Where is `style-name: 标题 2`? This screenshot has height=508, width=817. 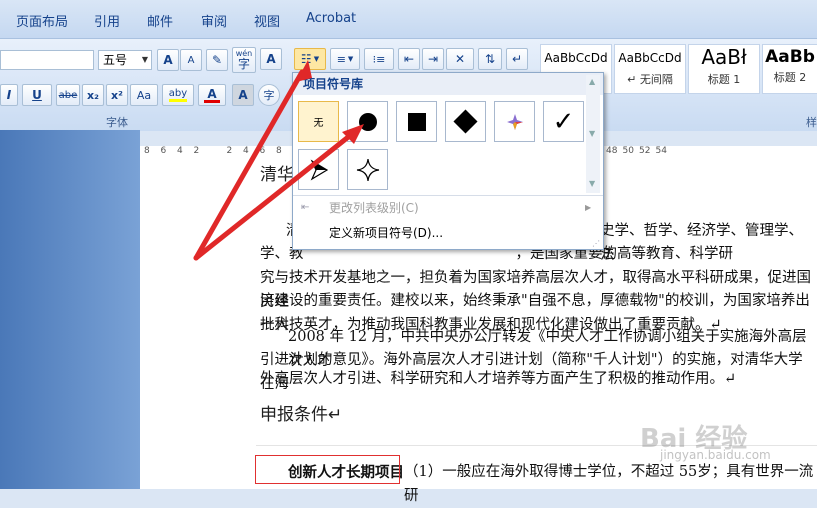
style-name: 标题 2 is located at coordinates (790, 77).